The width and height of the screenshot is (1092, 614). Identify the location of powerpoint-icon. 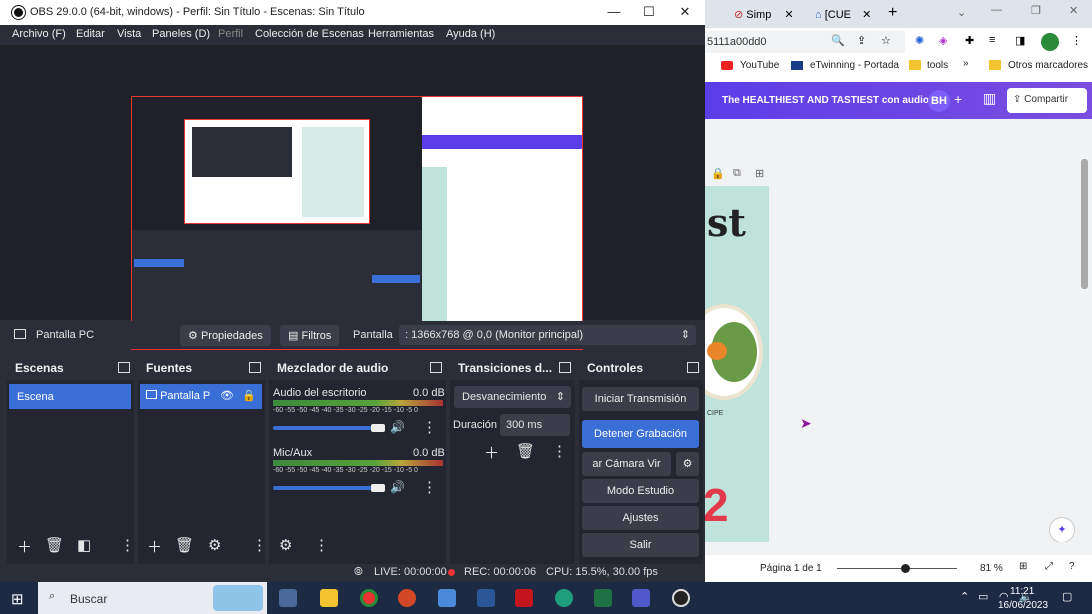
(407, 598).